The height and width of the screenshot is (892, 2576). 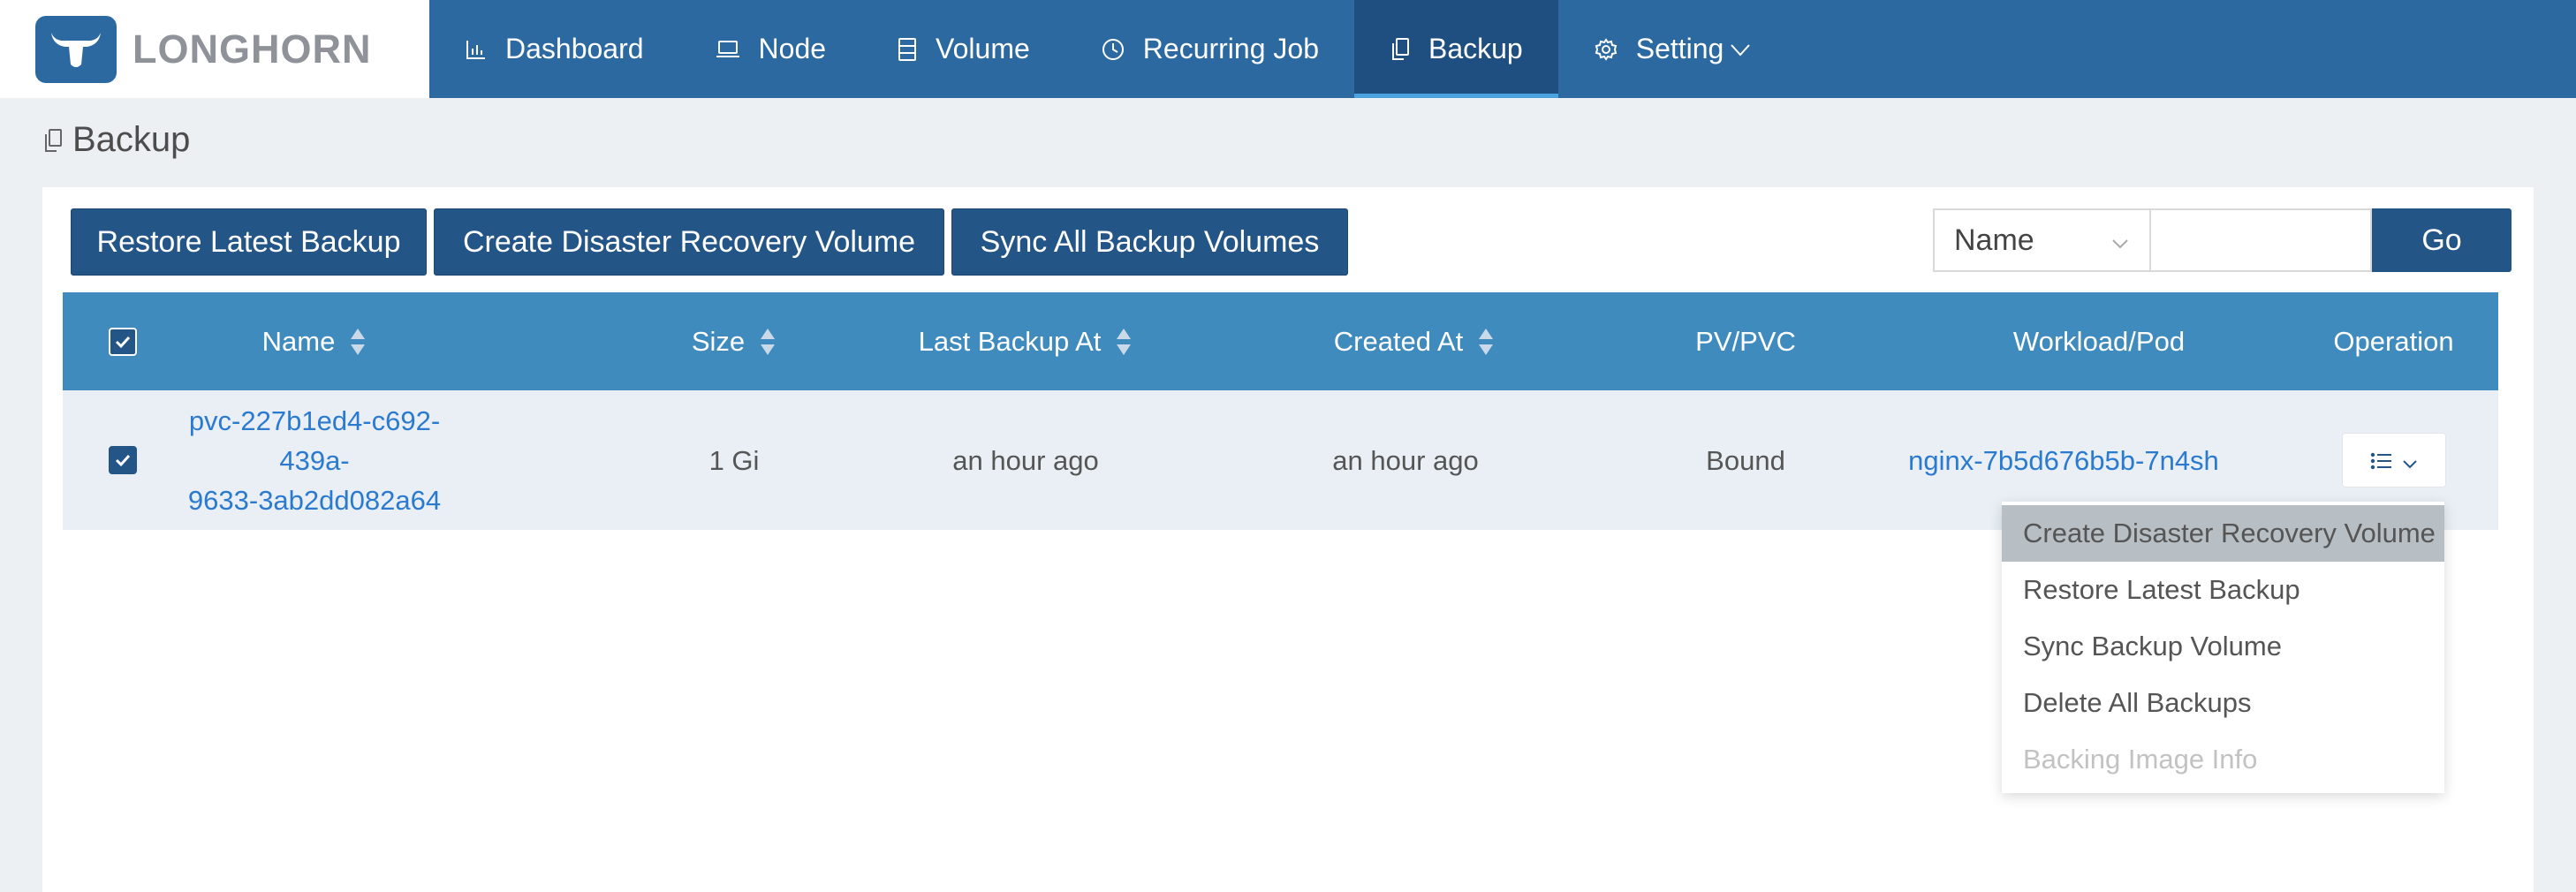 I want to click on menu-item-sync-backup-volume: Sync Backup Volume, so click(x=2223, y=646).